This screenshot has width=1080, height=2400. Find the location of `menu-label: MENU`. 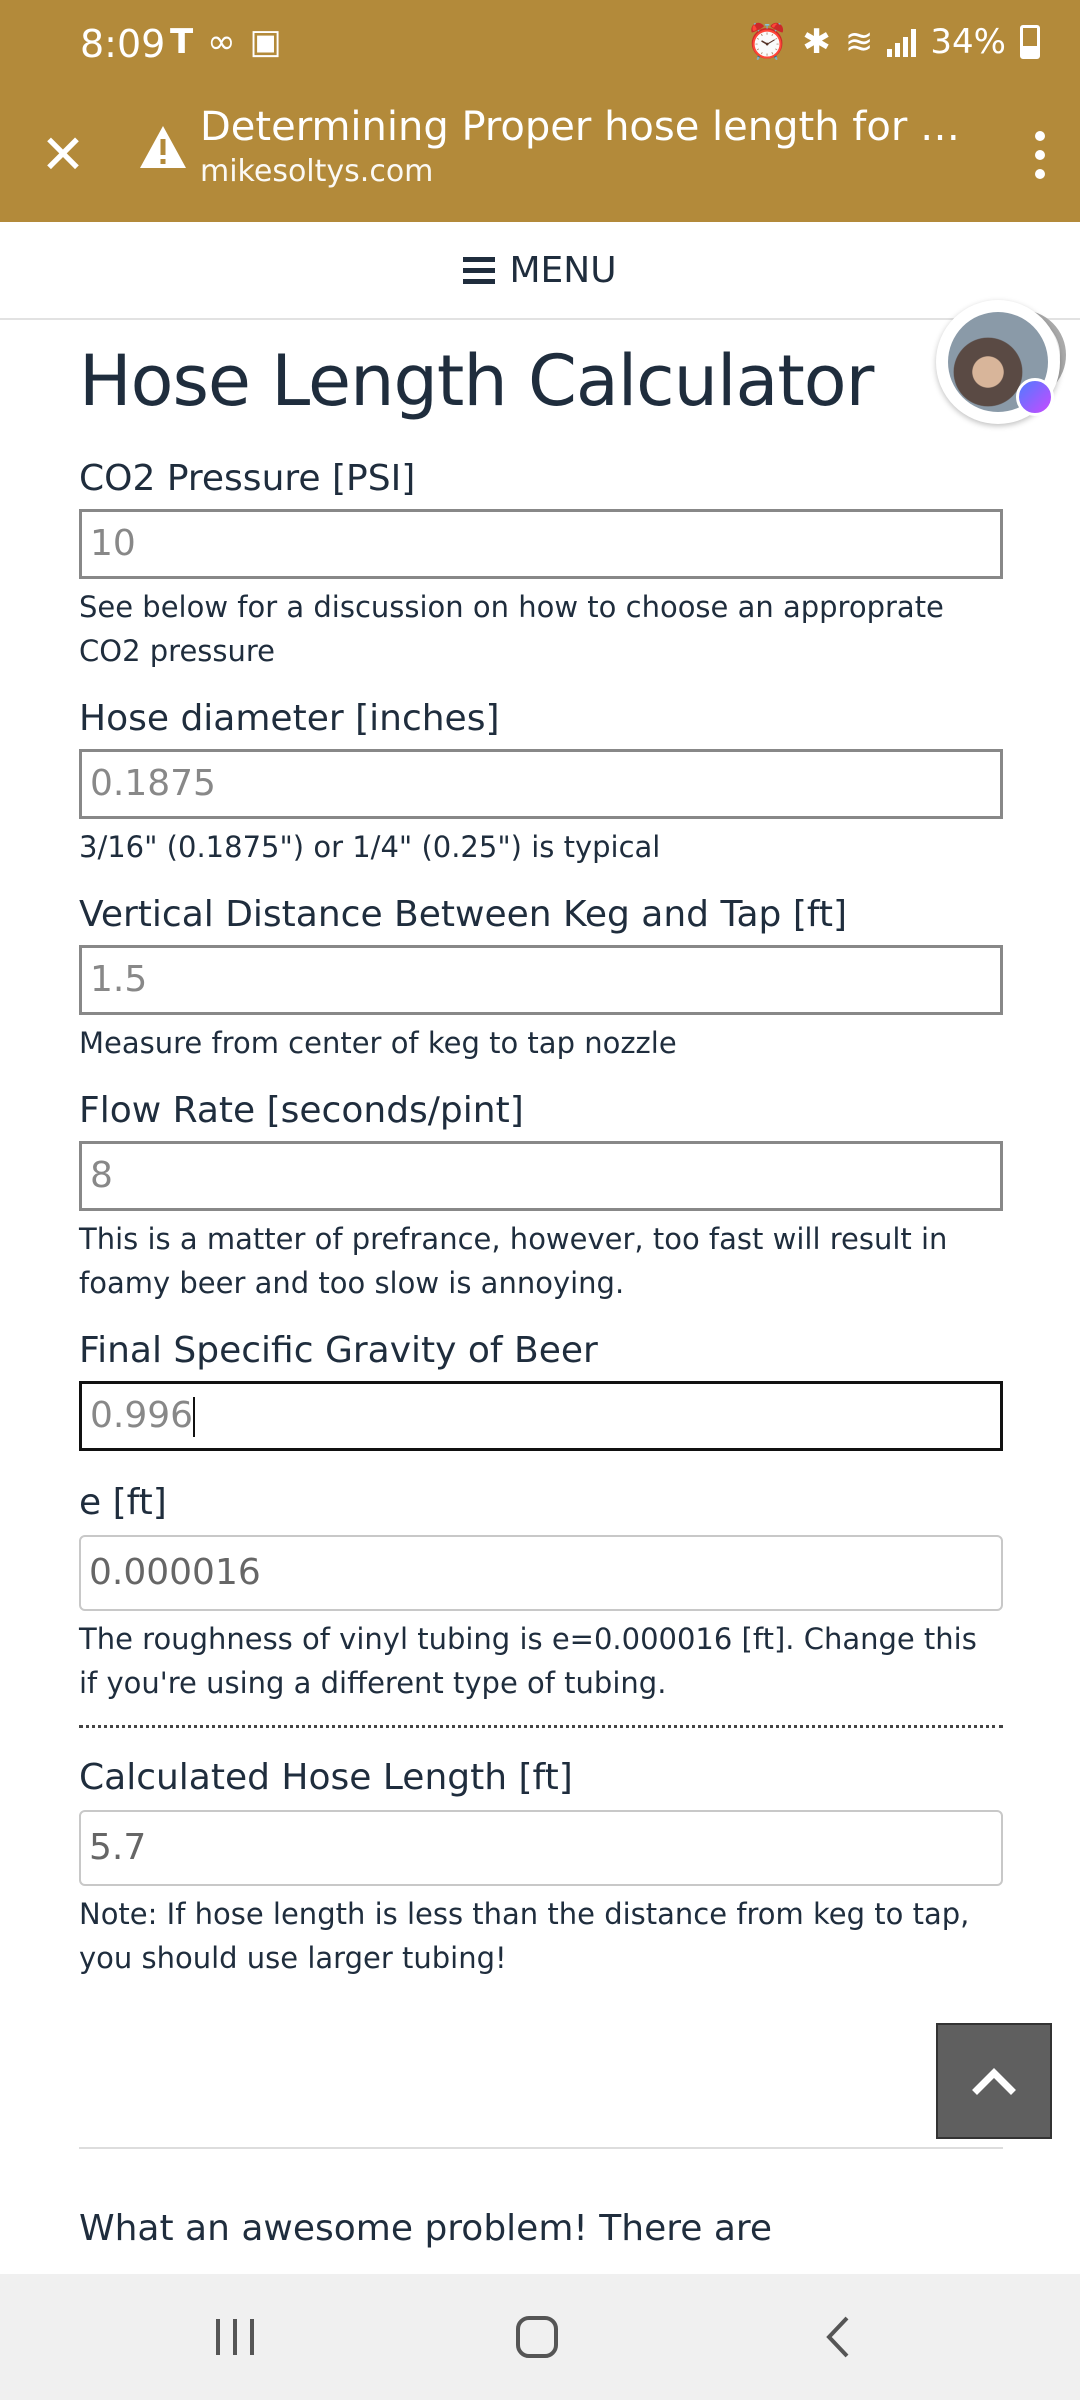

menu-label: MENU is located at coordinates (563, 270).